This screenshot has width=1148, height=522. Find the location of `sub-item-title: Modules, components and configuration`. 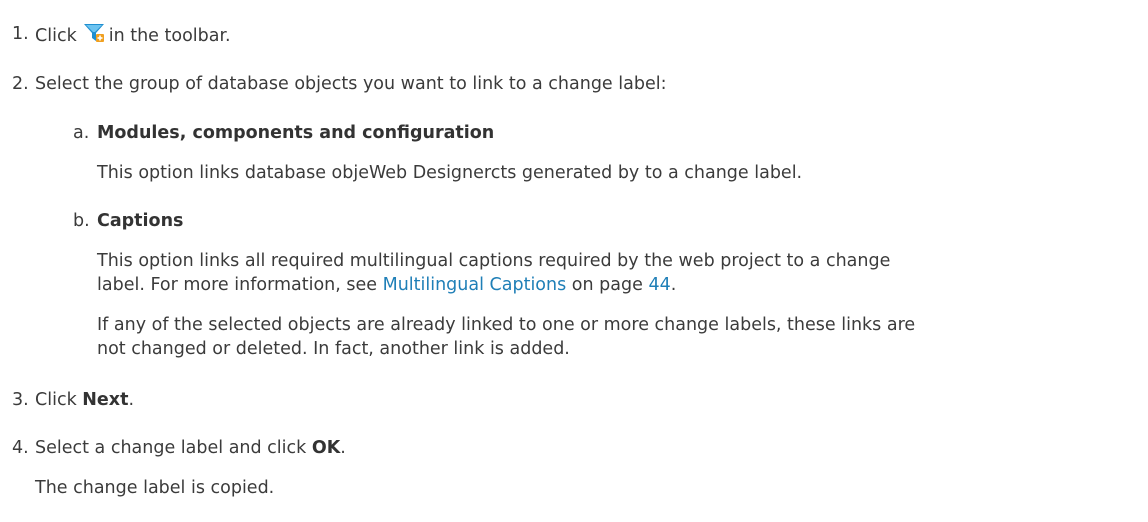

sub-item-title: Modules, components and configuration is located at coordinates (295, 133).